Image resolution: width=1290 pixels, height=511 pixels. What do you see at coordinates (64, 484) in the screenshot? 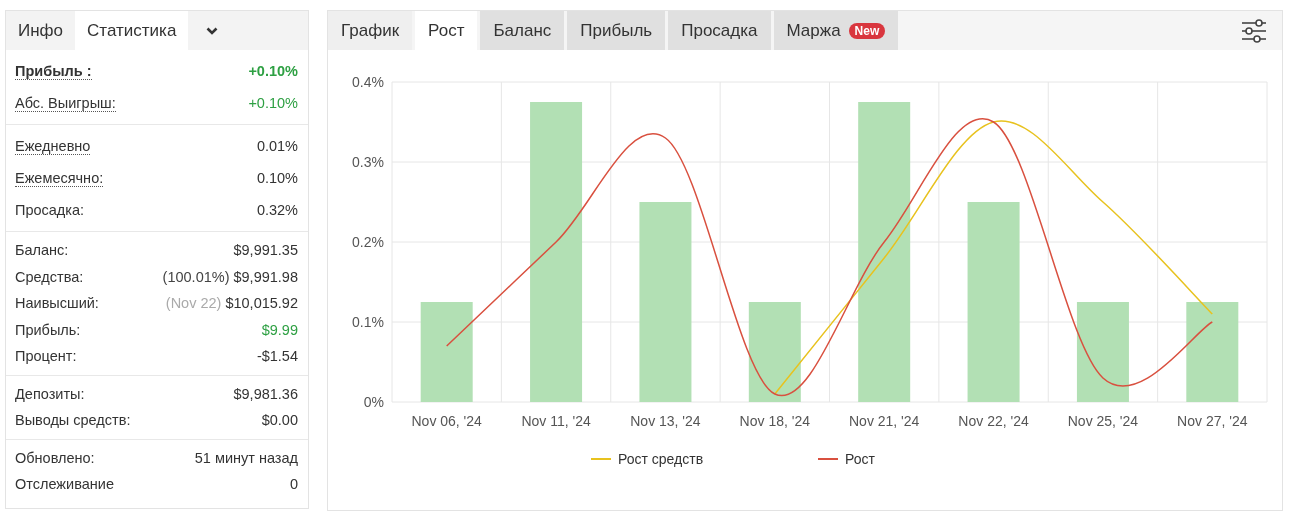
I see `stat-label: Отслеживание` at bounding box center [64, 484].